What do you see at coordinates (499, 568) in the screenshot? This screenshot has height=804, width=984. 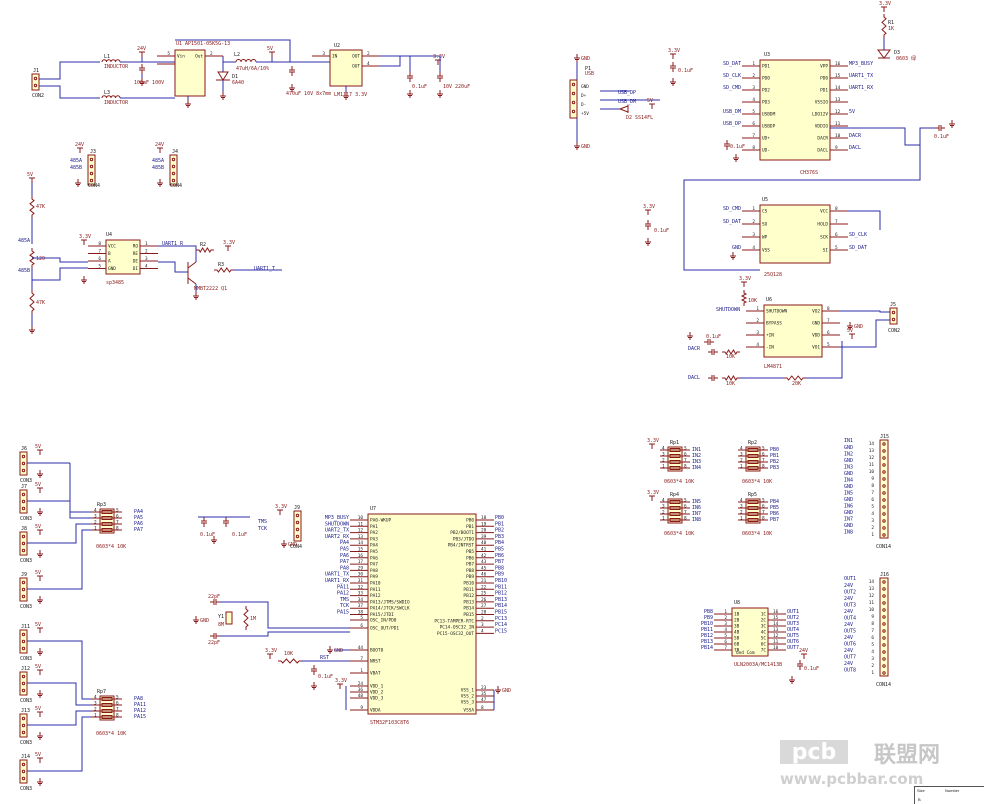 I see `net-label: PB8` at bounding box center [499, 568].